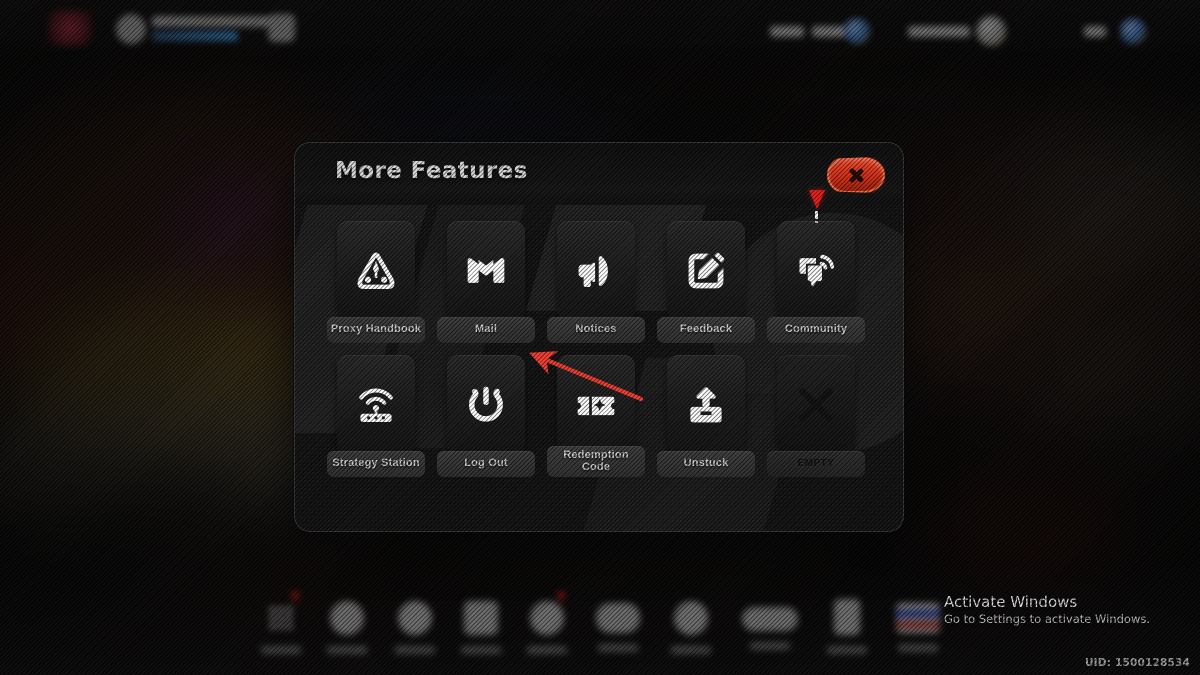 The width and height of the screenshot is (1200, 675). I want to click on tile-feedback: Feedback, so click(706, 282).